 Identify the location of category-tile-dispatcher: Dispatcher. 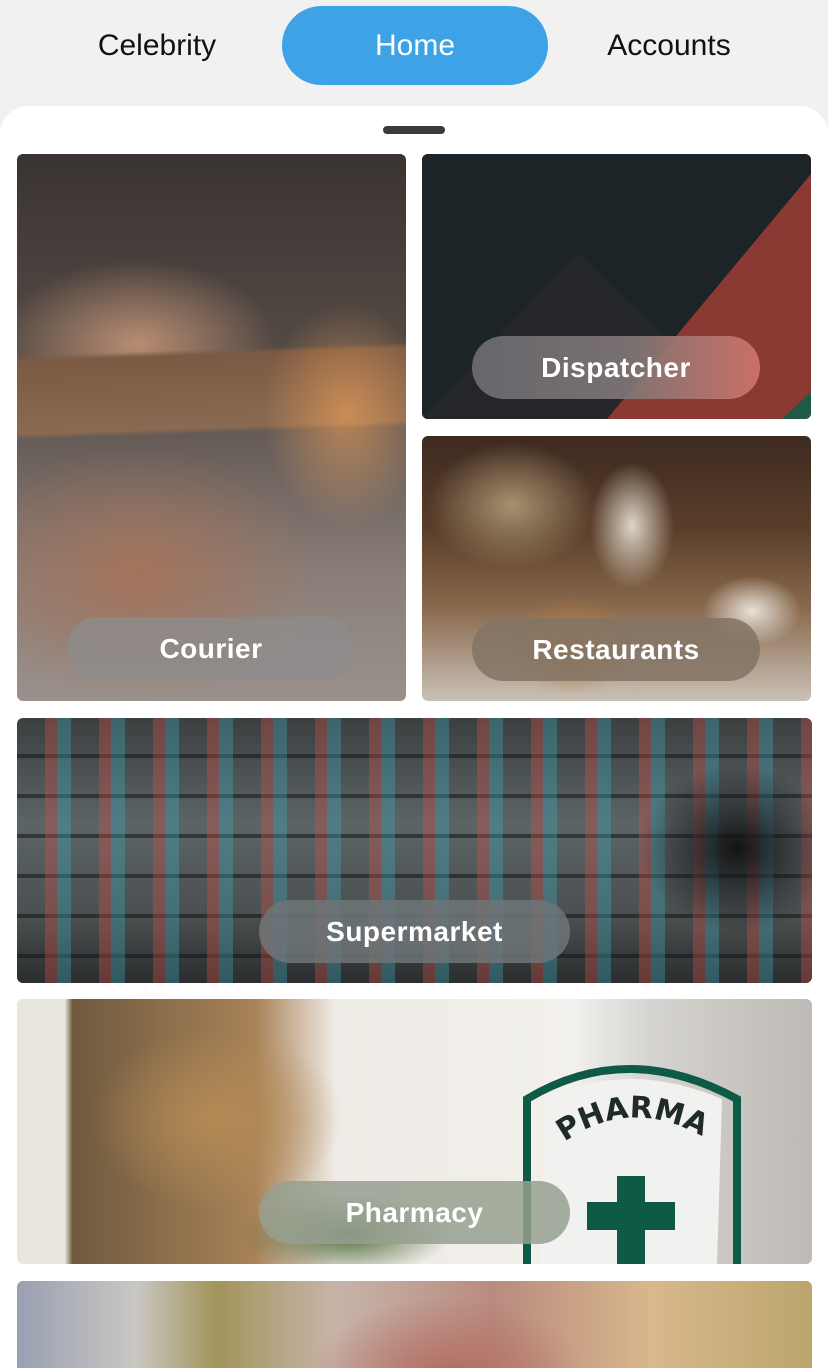
(616, 286).